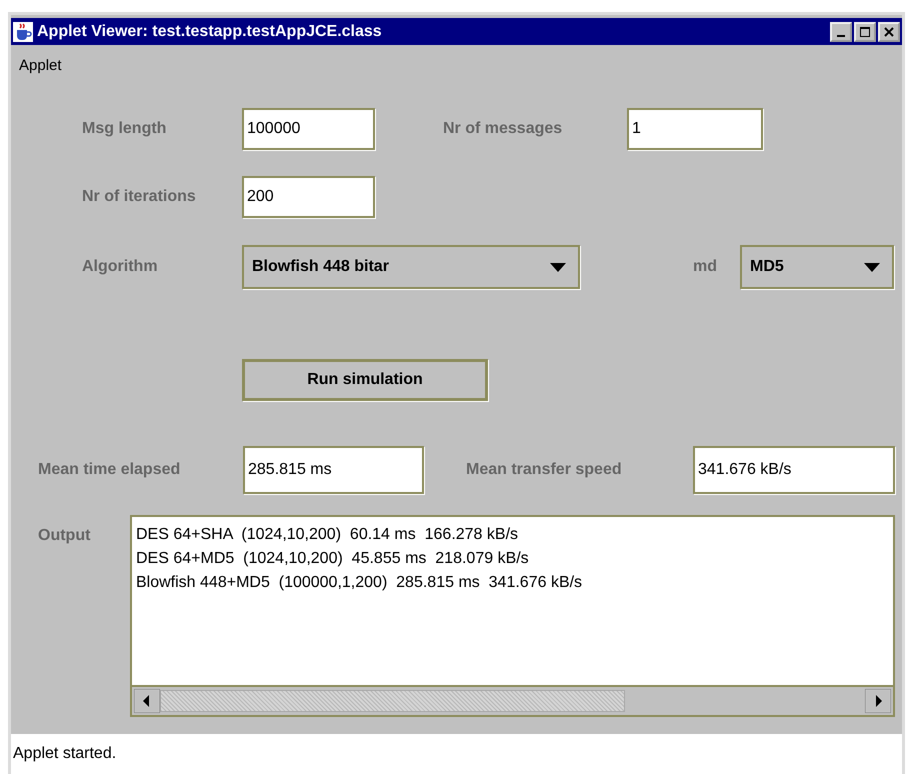 This screenshot has height=774, width=910. I want to click on scrollbar-thumb, so click(393, 701).